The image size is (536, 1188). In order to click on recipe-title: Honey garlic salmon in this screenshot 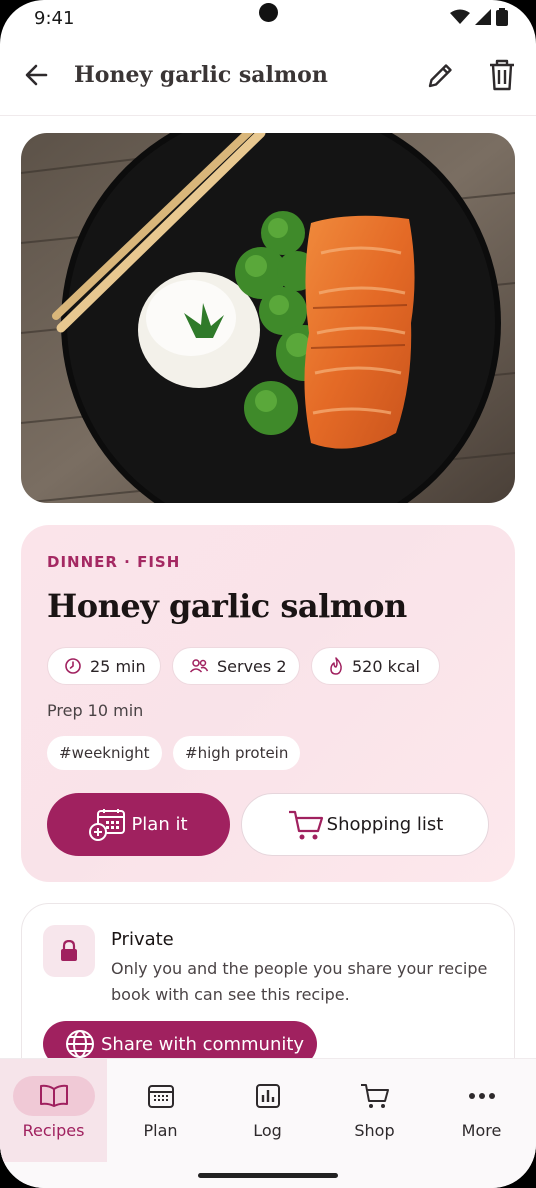, I will do `click(227, 606)`.